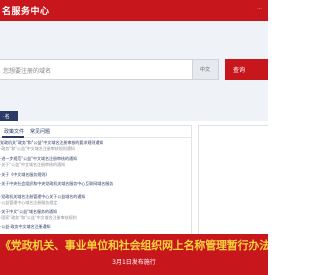  Describe the element at coordinates (239, 70) in the screenshot. I see `search-button-label: 查询` at that location.